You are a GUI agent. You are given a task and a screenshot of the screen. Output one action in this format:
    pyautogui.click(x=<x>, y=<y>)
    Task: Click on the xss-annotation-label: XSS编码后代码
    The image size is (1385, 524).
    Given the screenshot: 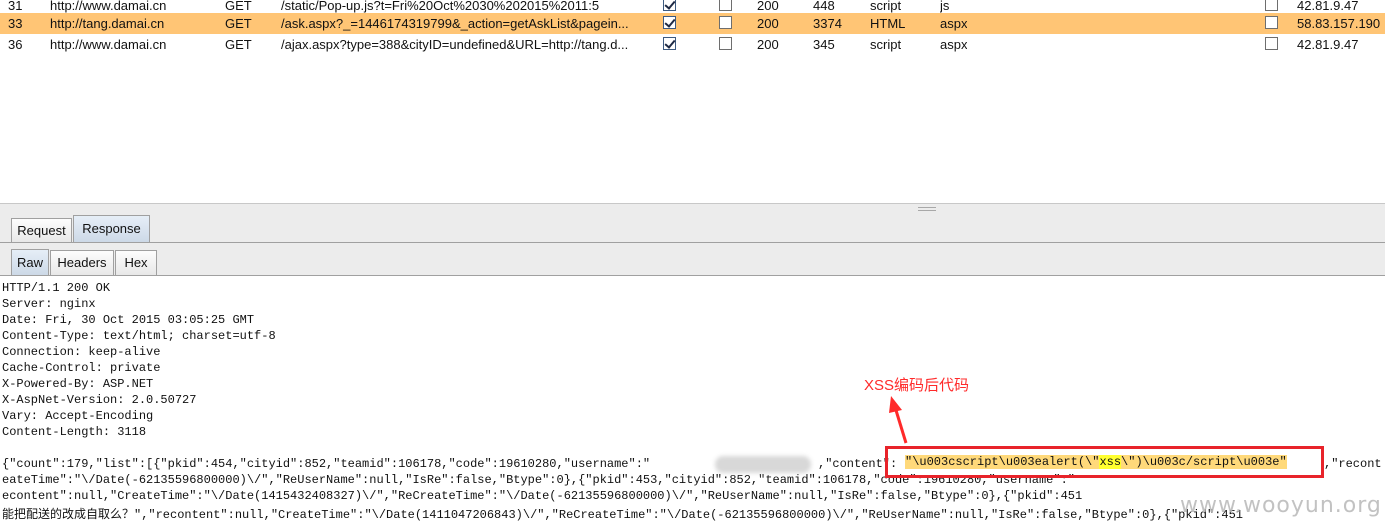 What is the action you would take?
    pyautogui.click(x=917, y=385)
    